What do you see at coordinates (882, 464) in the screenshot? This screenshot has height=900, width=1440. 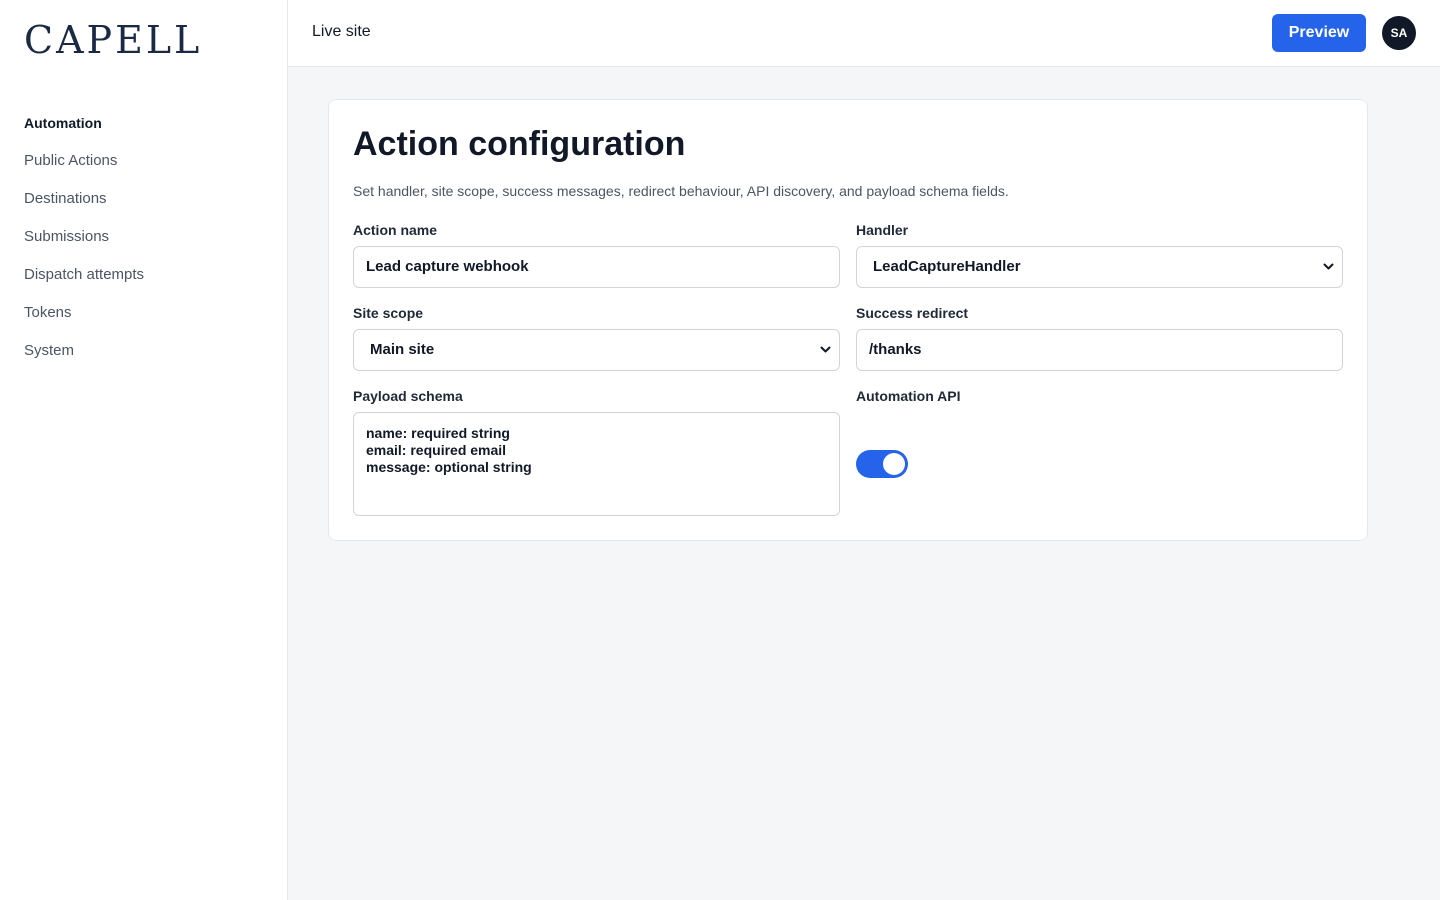 I see `automation-api-toggle` at bounding box center [882, 464].